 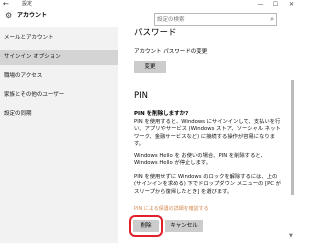 I want to click on password-heading: パスワード, so click(x=155, y=33).